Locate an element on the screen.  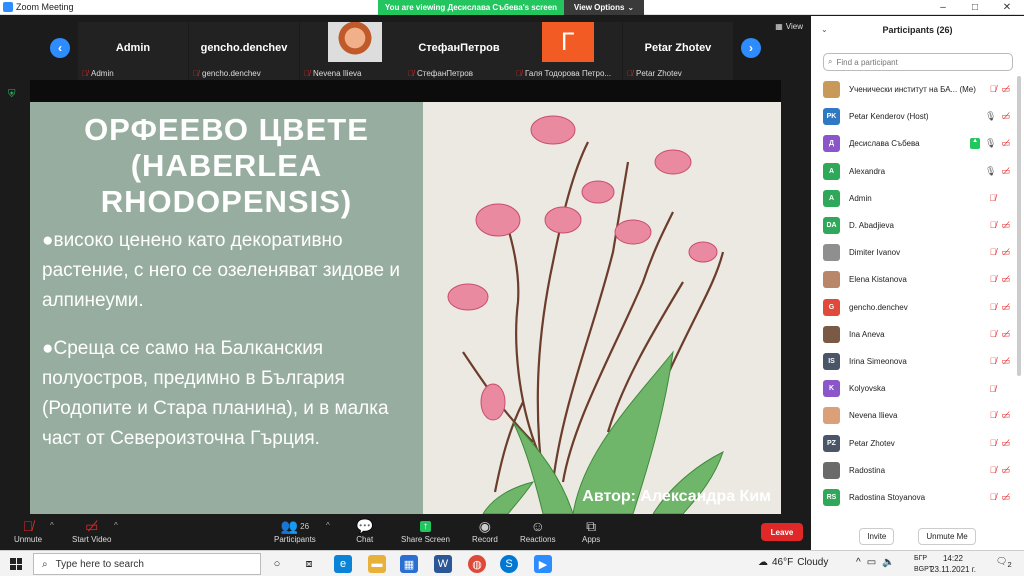
thumbnail-name: gencho.denchev is located at coordinates (231, 73).